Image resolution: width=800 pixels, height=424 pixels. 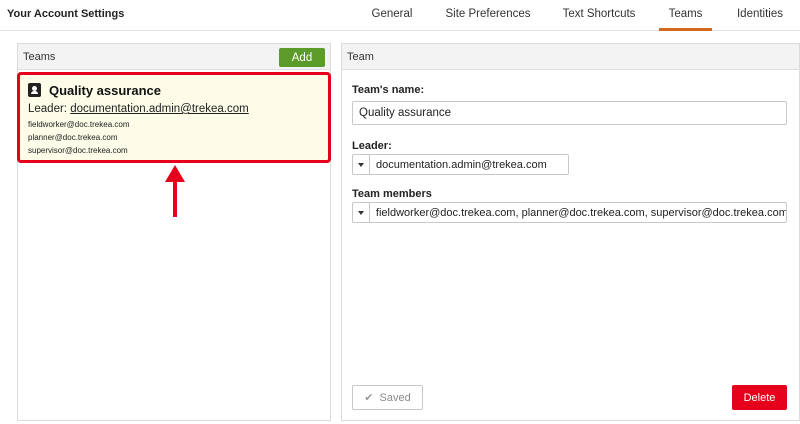 What do you see at coordinates (392, 194) in the screenshot?
I see `team-members-label: Team members` at bounding box center [392, 194].